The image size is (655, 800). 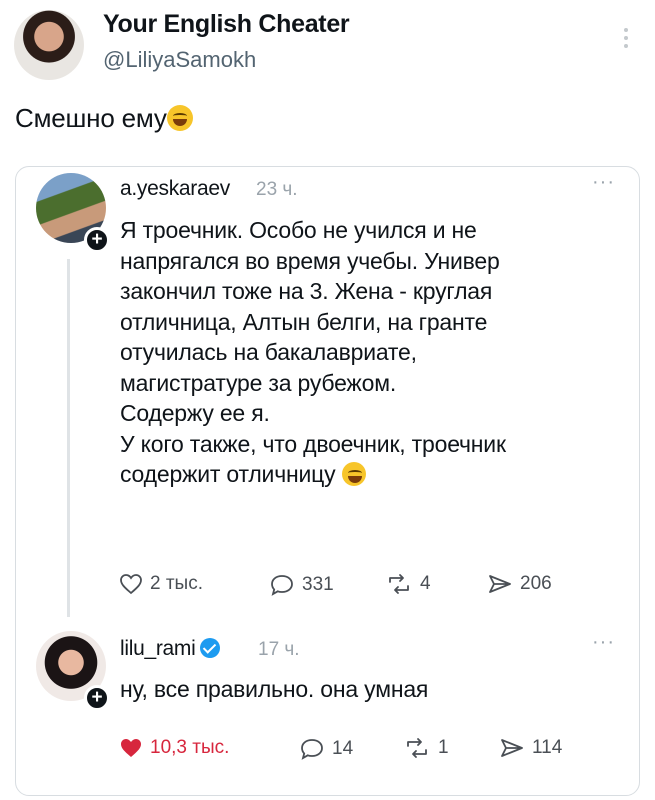 I want to click on like-count: 2 тыс., so click(x=176, y=583).